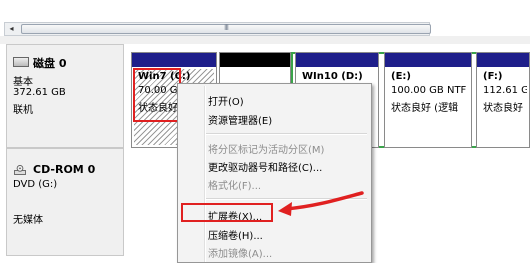 Image resolution: width=530 pixels, height=263 pixels. What do you see at coordinates (227, 212) in the screenshot?
I see `annotation-highlight-extend` at bounding box center [227, 212].